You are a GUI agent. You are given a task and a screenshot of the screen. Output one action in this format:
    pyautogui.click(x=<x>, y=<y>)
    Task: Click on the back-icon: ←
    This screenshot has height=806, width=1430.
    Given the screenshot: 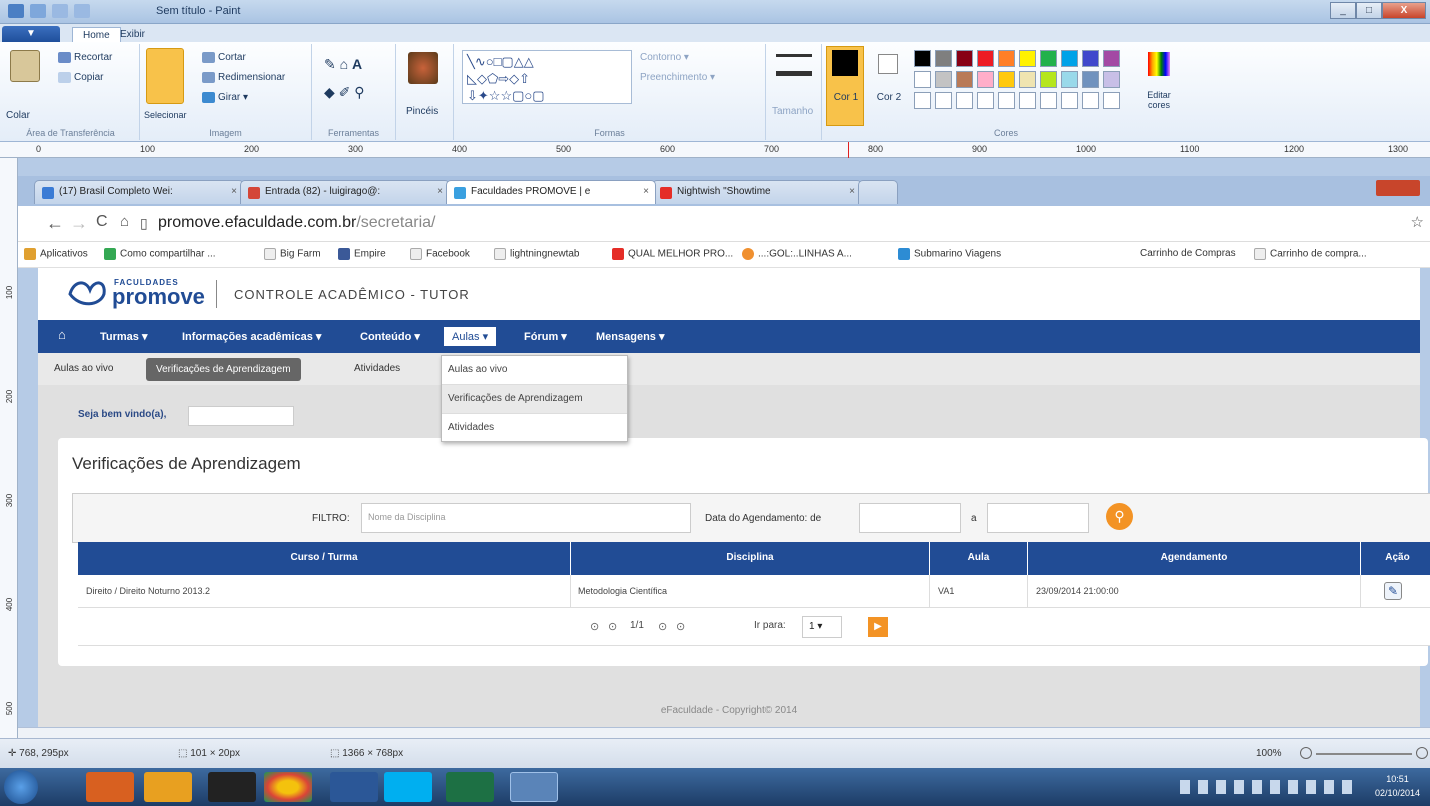 What is the action you would take?
    pyautogui.click(x=55, y=223)
    